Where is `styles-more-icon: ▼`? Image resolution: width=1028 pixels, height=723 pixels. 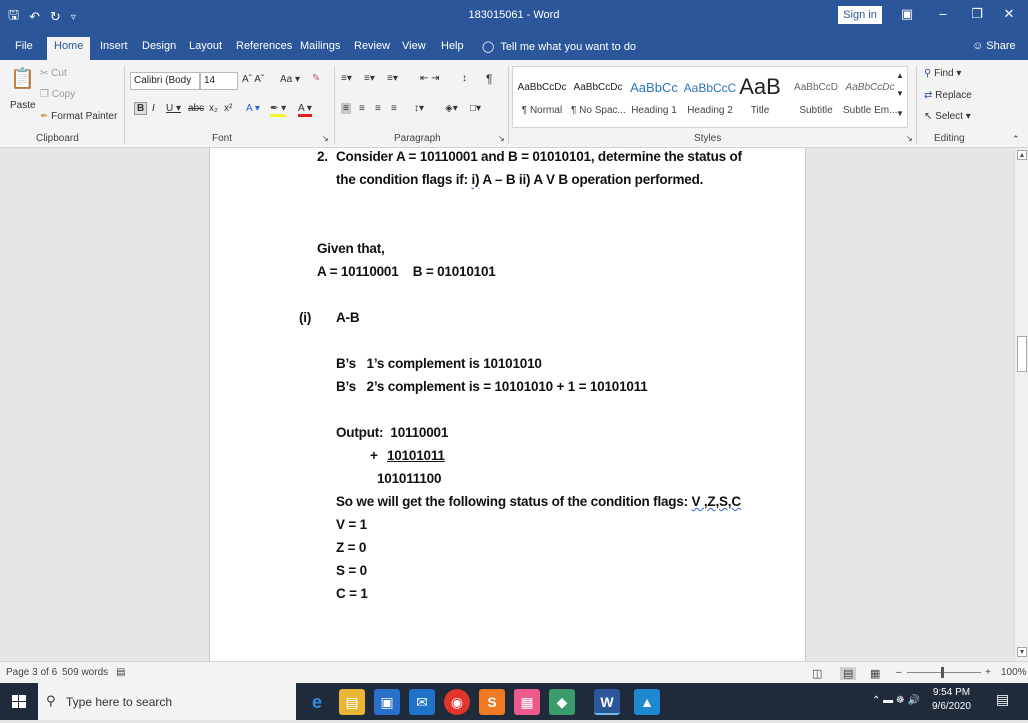 styles-more-icon: ▼ is located at coordinates (900, 113).